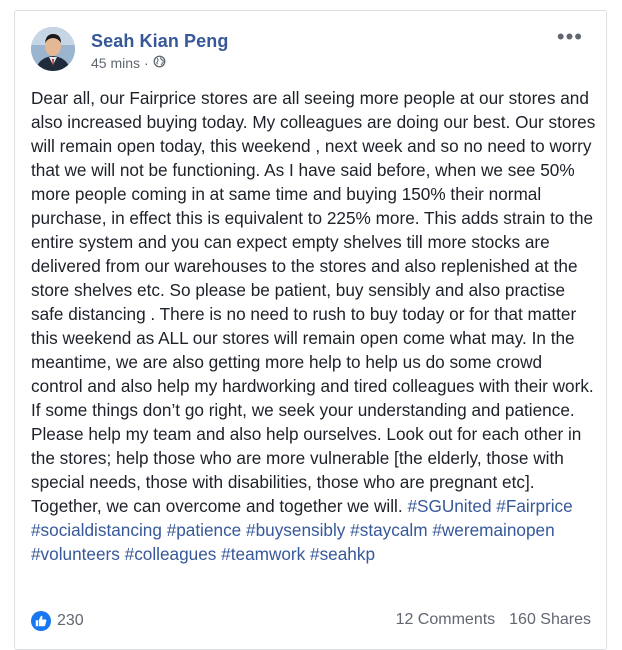  What do you see at coordinates (75, 554) in the screenshot?
I see `hashtag: #volunteers` at bounding box center [75, 554].